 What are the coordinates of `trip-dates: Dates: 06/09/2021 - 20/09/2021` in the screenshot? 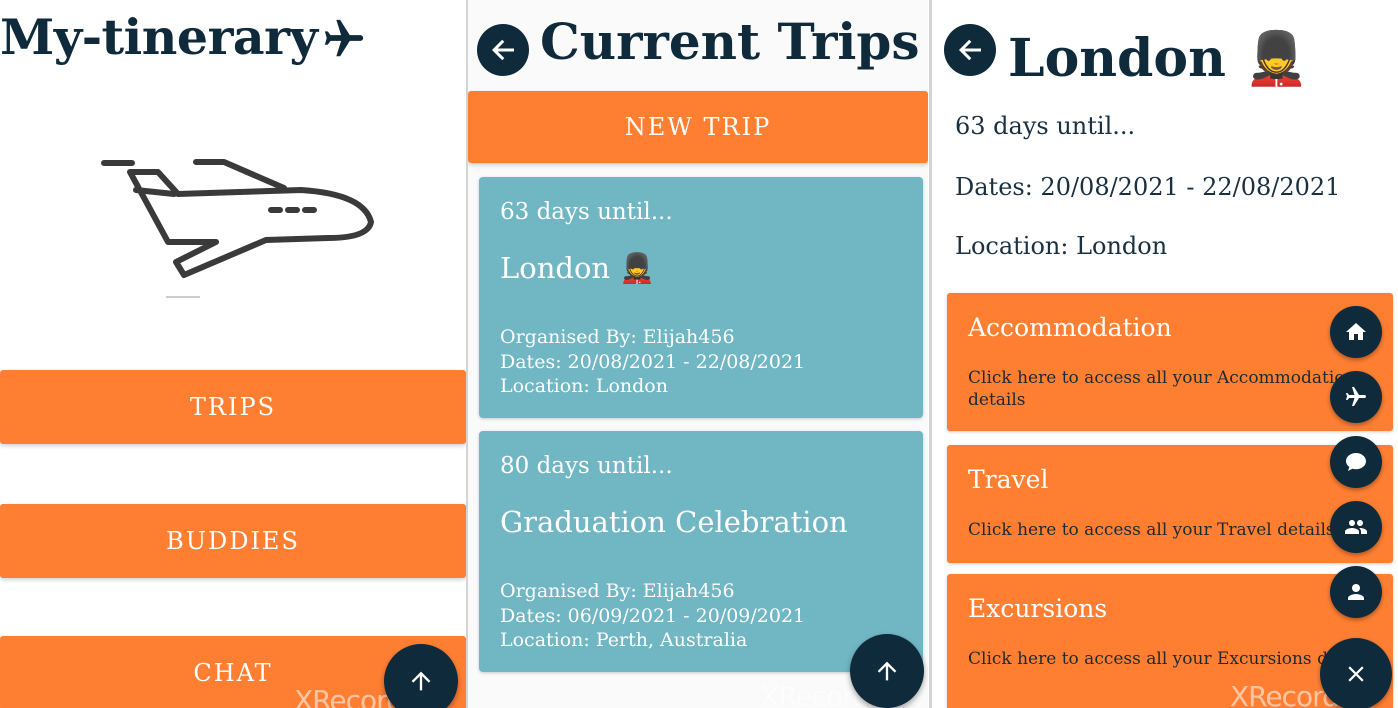 It's located at (653, 615).